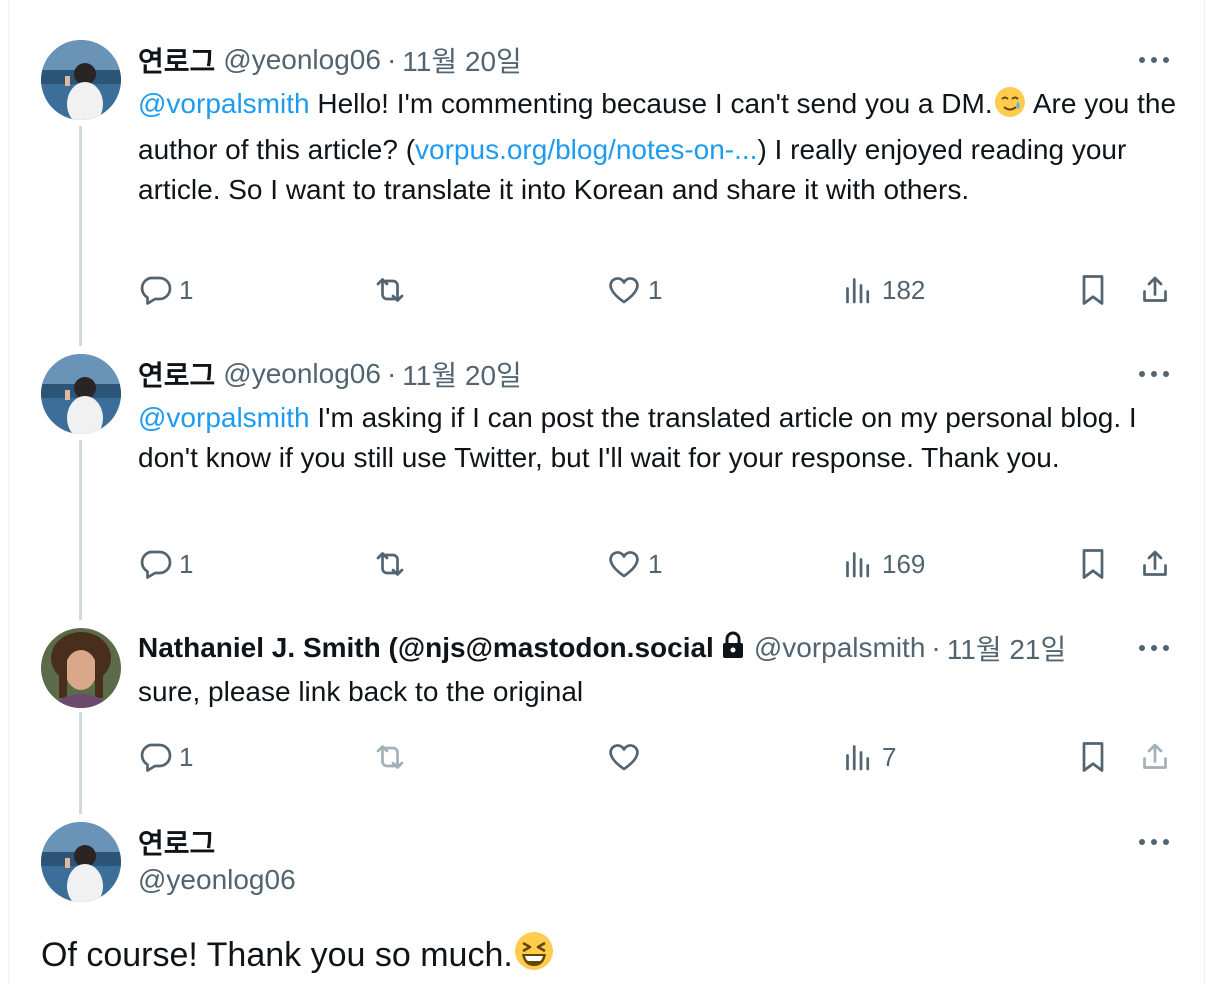 This screenshot has width=1212, height=985. What do you see at coordinates (889, 756) in the screenshot?
I see `view-count: 7` at bounding box center [889, 756].